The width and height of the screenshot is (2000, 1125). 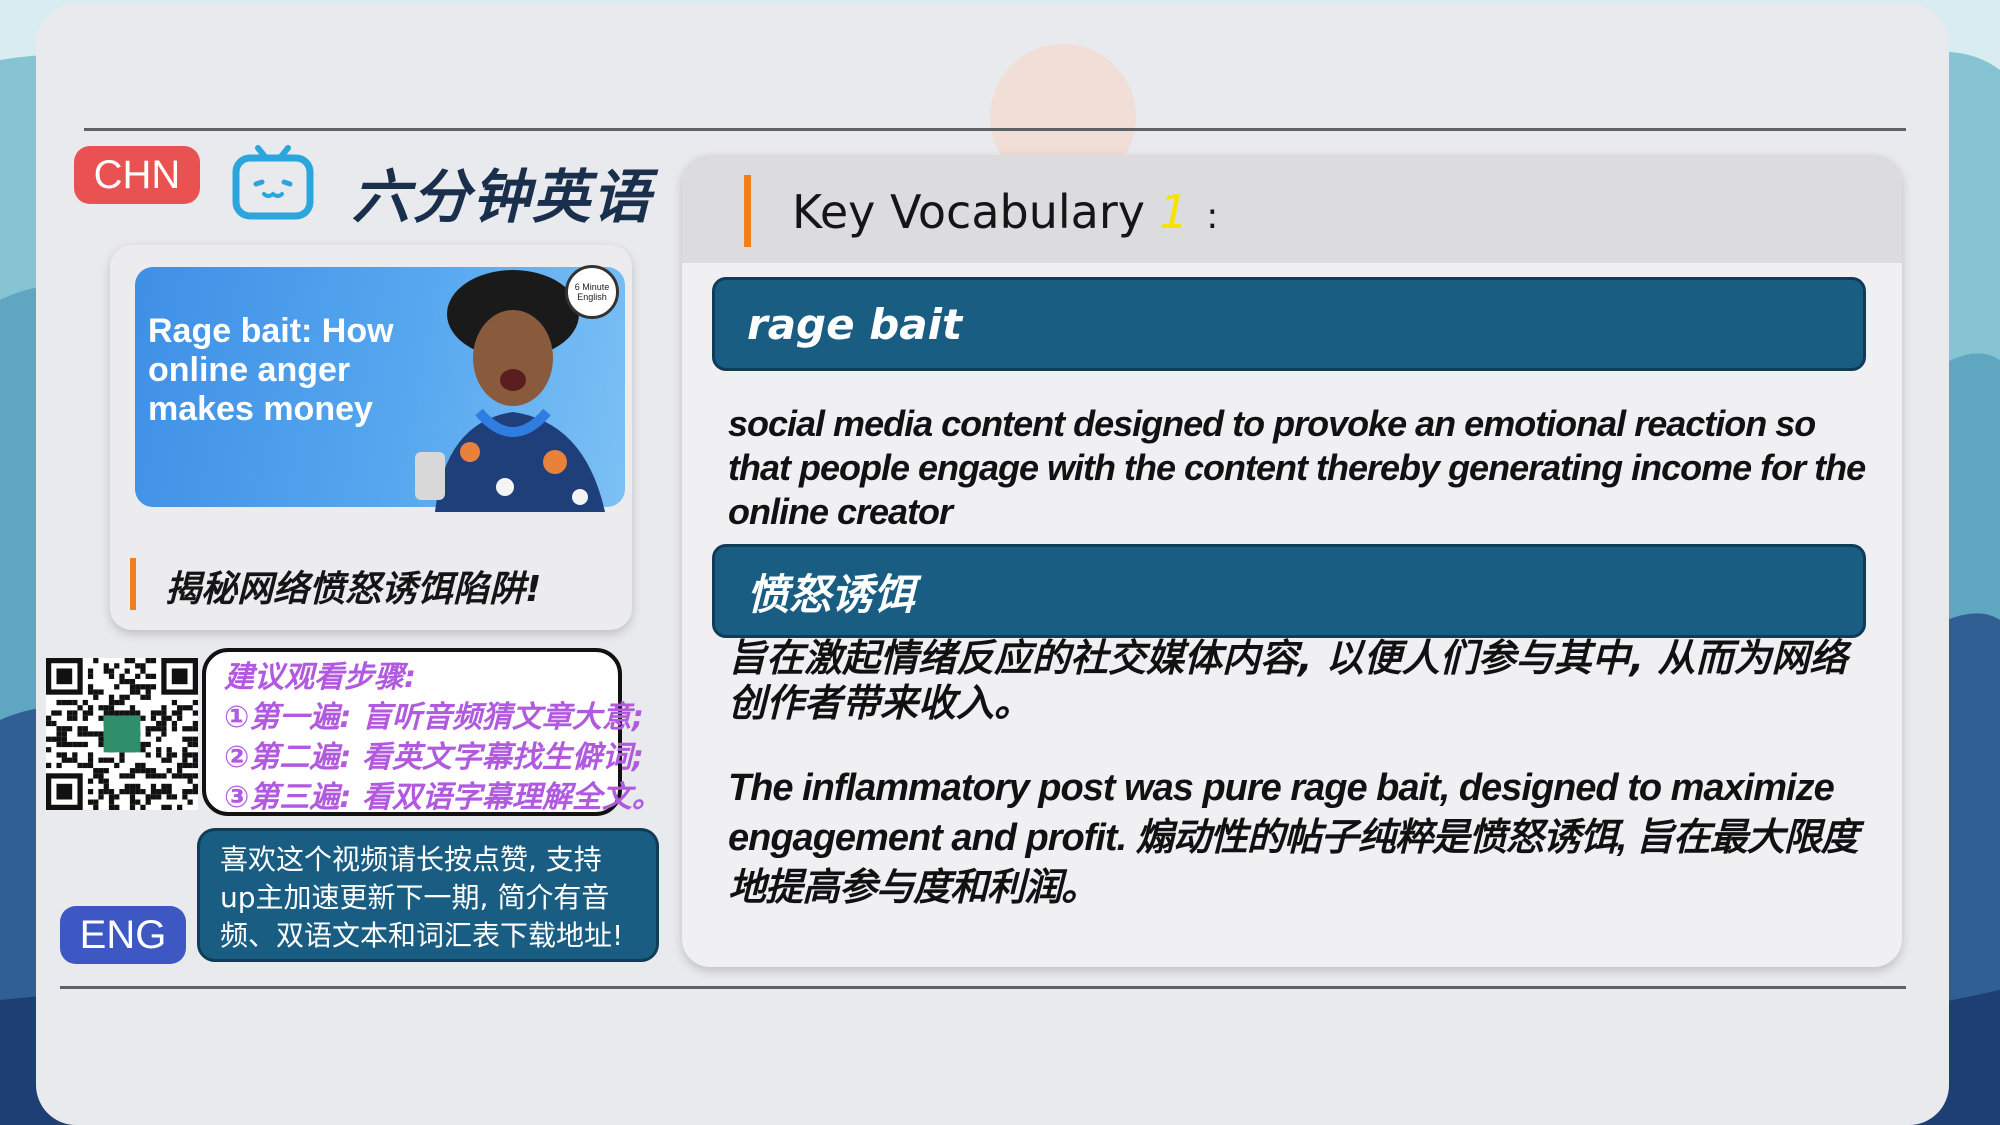 I want to click on vocabulary-number: 1, so click(x=1174, y=212).